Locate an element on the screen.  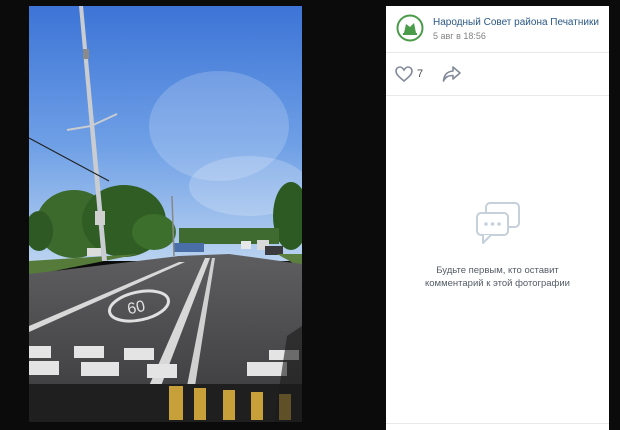
share-icon is located at coordinates (451, 74).